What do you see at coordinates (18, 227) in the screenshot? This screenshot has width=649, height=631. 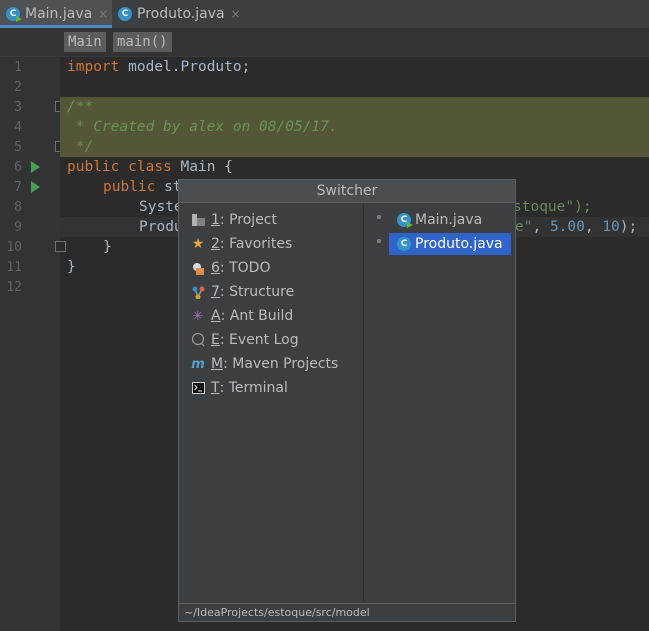 I see `line-number: 9` at bounding box center [18, 227].